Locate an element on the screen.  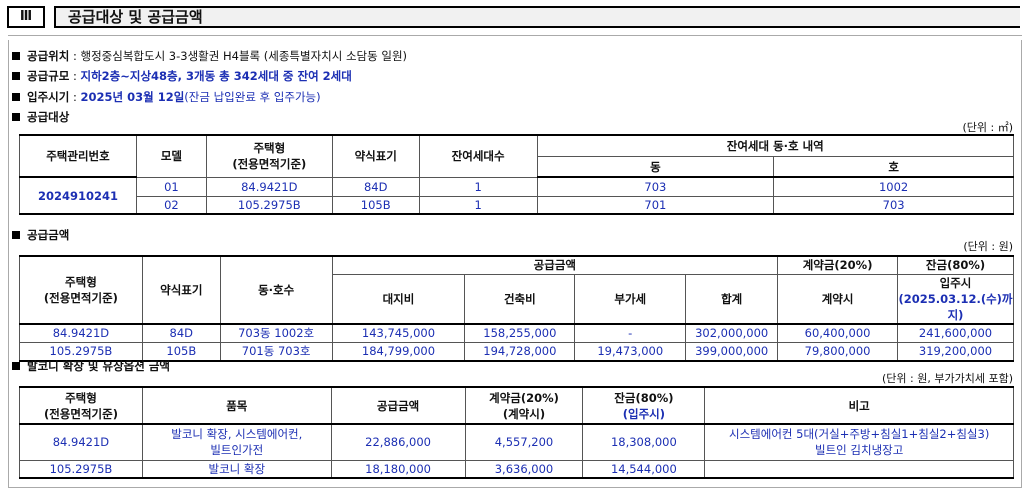
movein-label: 입주시기 is located at coordinates (48, 97).